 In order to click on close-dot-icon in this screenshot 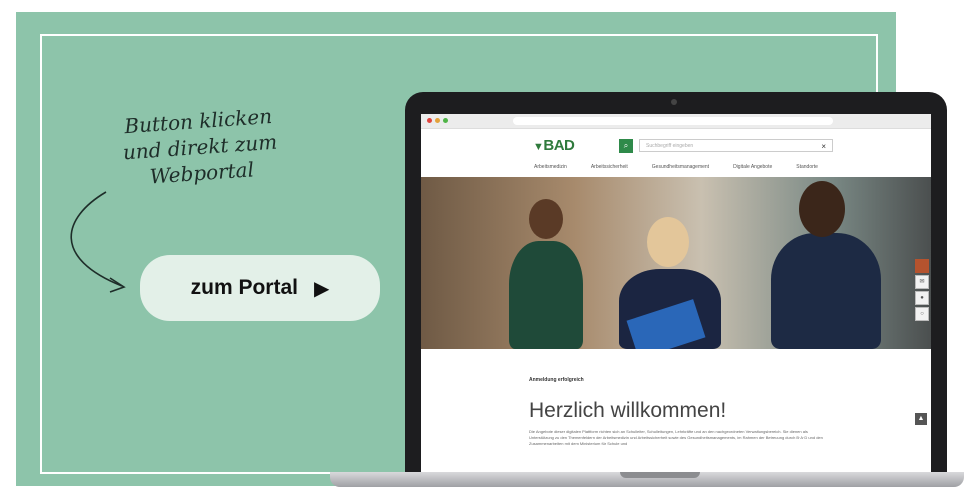, I will do `click(429, 120)`.